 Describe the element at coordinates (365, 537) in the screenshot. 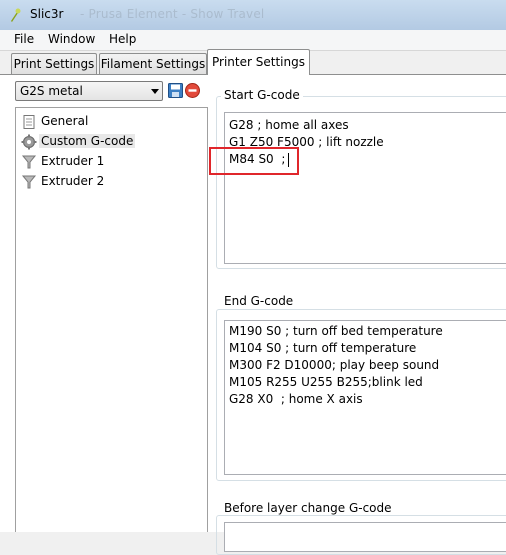

I see `before-layer-gcode-editor` at that location.